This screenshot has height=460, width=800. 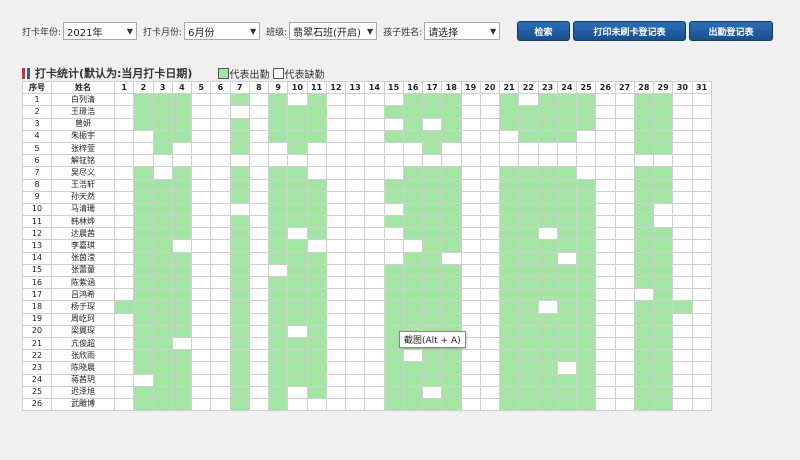 What do you see at coordinates (37, 173) in the screenshot?
I see `row-index: 7` at bounding box center [37, 173].